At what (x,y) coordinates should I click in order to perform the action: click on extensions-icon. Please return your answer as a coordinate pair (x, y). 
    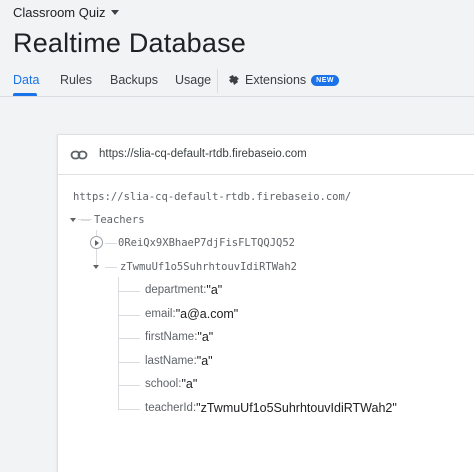
    Looking at the image, I should click on (234, 80).